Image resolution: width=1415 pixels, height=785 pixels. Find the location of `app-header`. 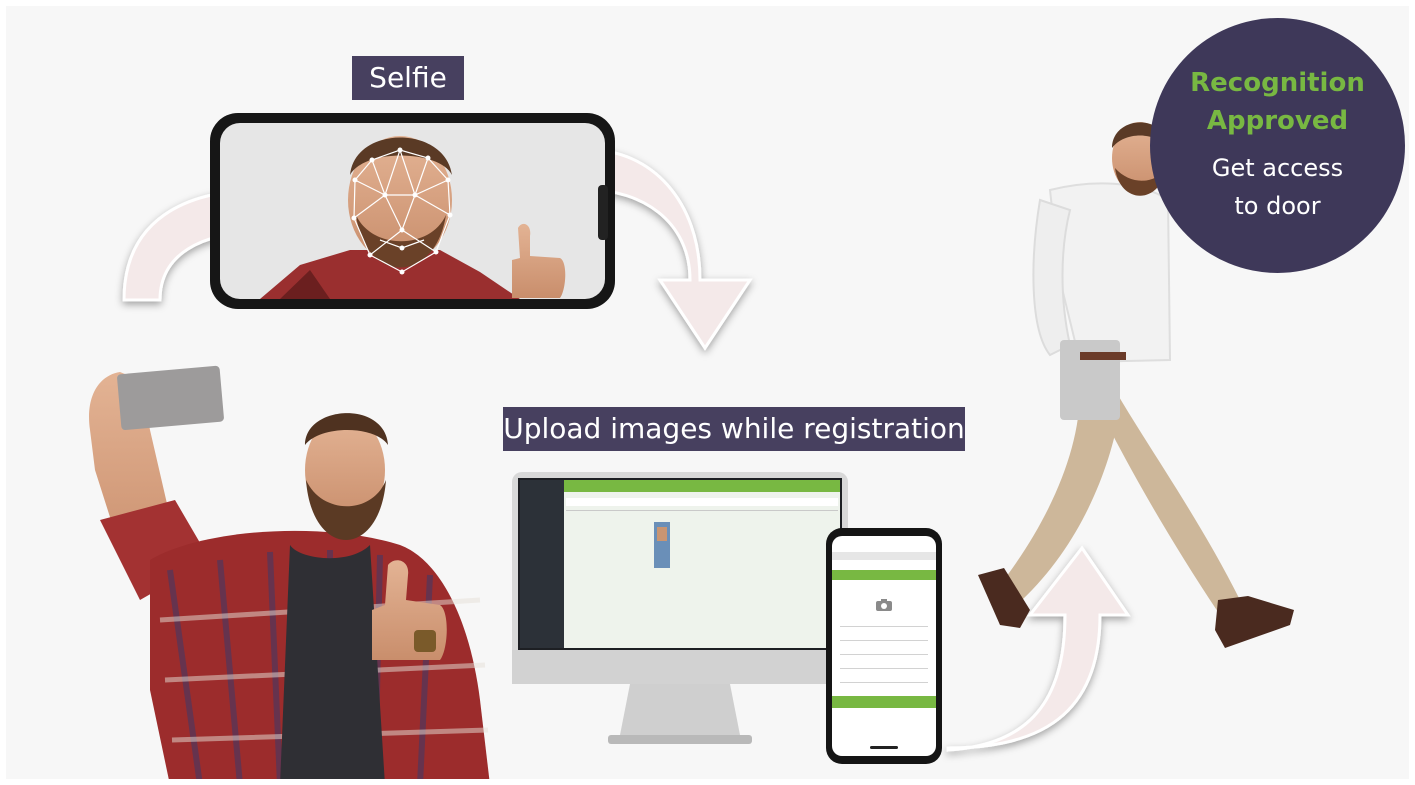

app-header is located at coordinates (884, 575).